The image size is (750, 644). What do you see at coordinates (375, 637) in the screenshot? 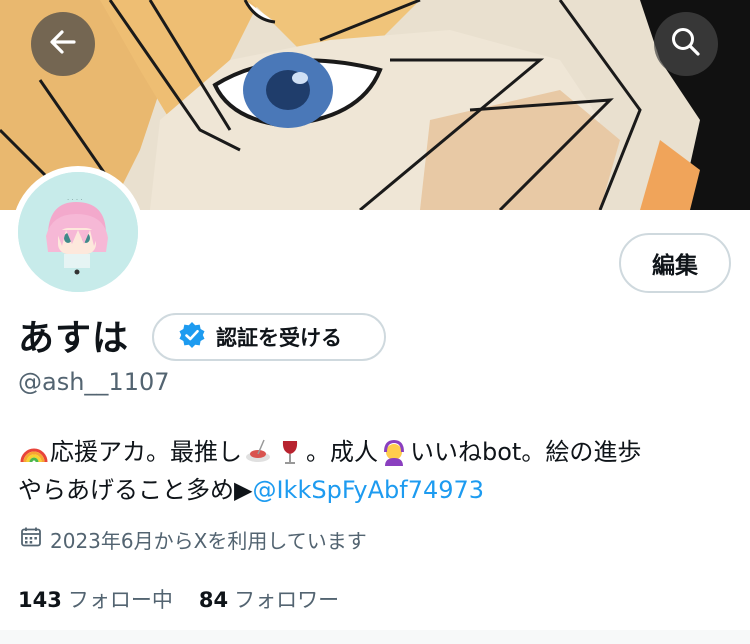
I see `tab-bar-edge` at bounding box center [375, 637].